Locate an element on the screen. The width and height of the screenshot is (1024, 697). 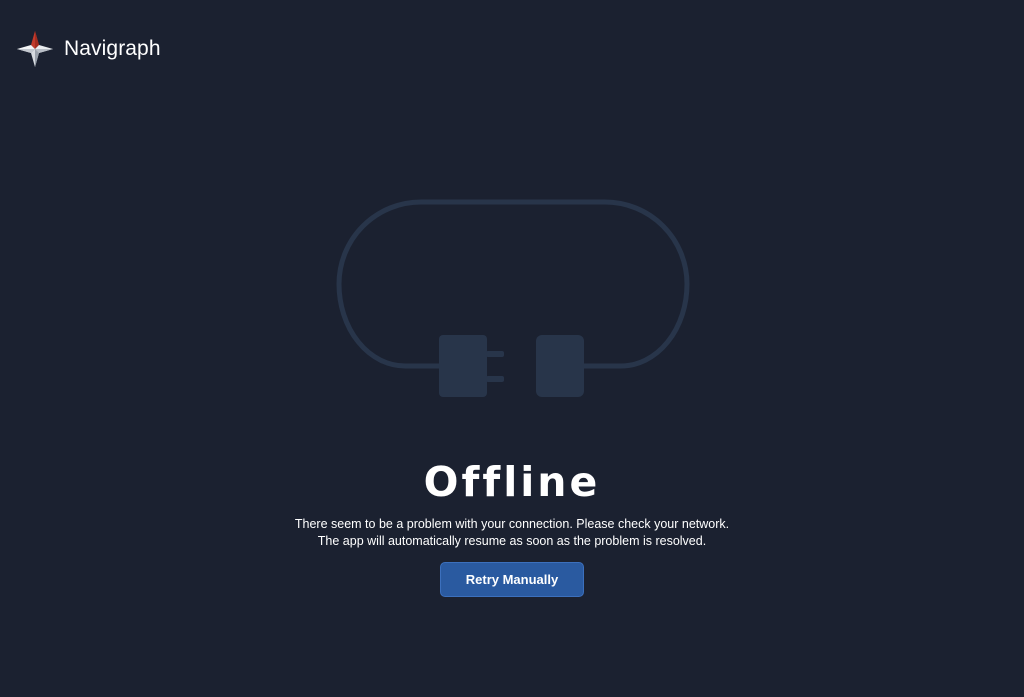
brand-name: Navigraph is located at coordinates (112, 48).